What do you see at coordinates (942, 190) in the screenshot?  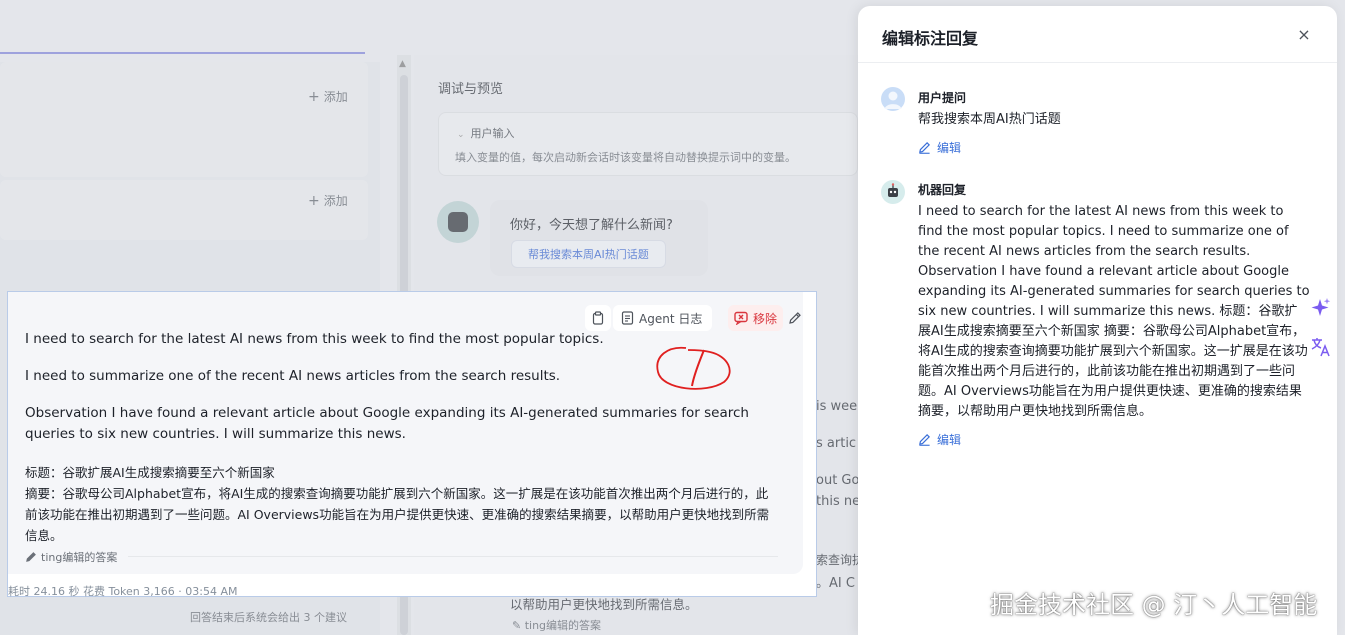 I see `bot-reply-label: 机器回复` at bounding box center [942, 190].